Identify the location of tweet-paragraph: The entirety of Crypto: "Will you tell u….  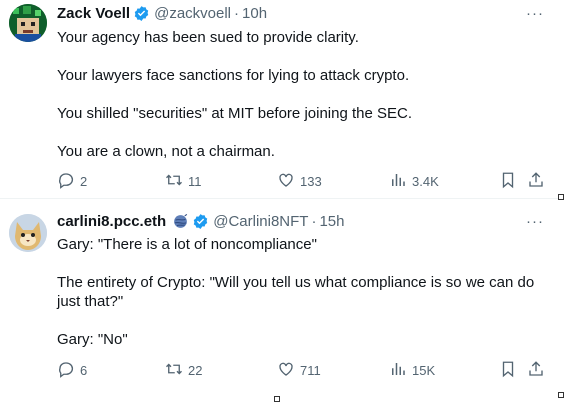
(296, 292).